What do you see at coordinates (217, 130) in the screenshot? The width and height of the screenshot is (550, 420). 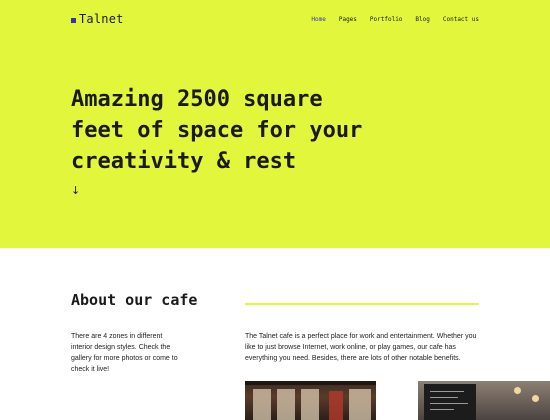 I see `headline-line: feet of space for your` at bounding box center [217, 130].